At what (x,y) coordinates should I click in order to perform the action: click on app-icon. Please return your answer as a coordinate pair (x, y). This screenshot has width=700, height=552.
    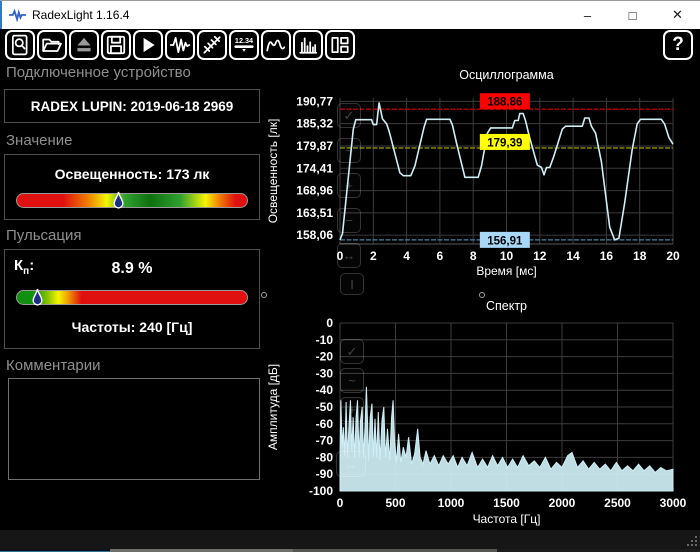
    Looking at the image, I should click on (17, 15).